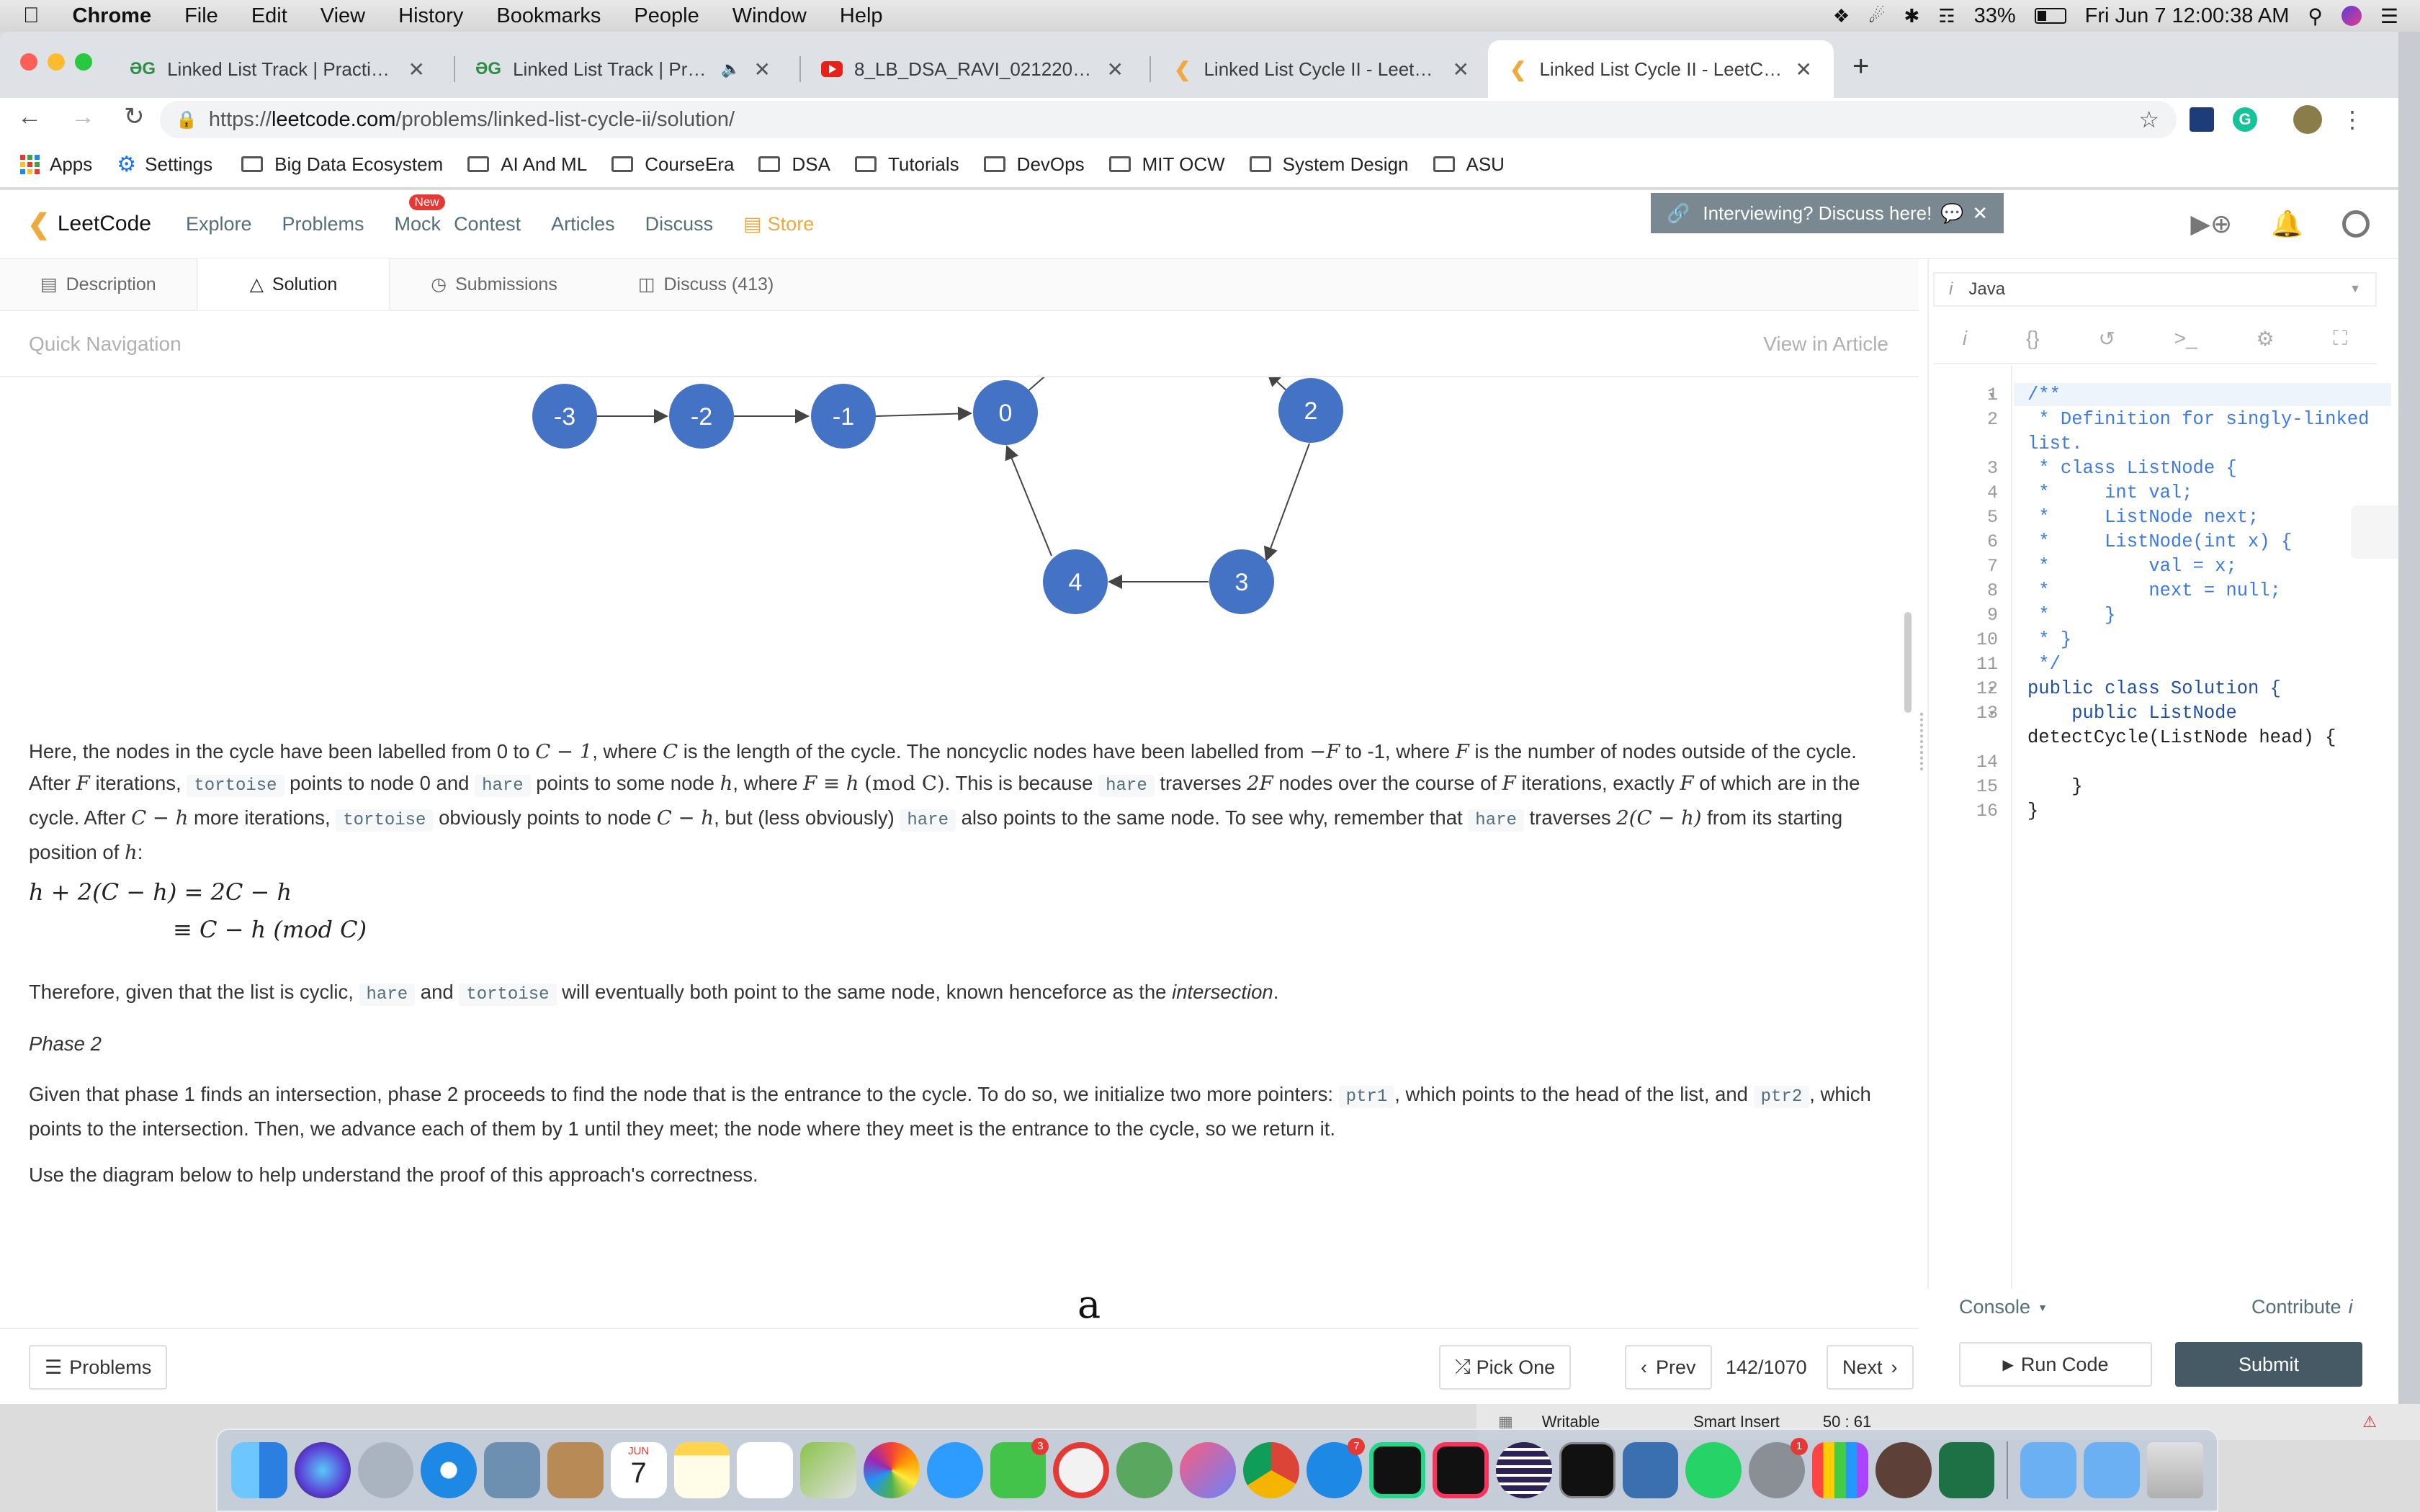  I want to click on new-tab-button: +, so click(1860, 66).